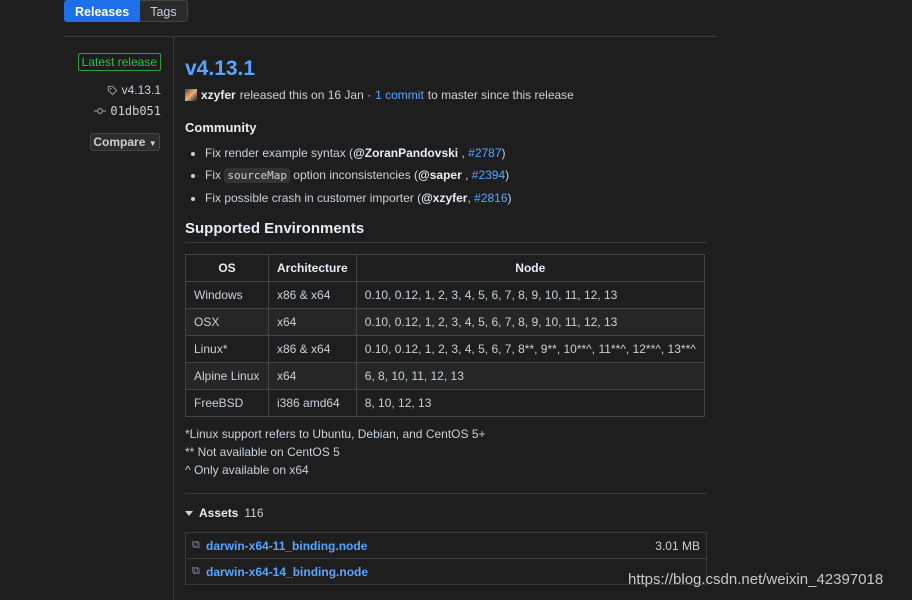 The height and width of the screenshot is (600, 912). What do you see at coordinates (390, 36) in the screenshot?
I see `top-divider` at bounding box center [390, 36].